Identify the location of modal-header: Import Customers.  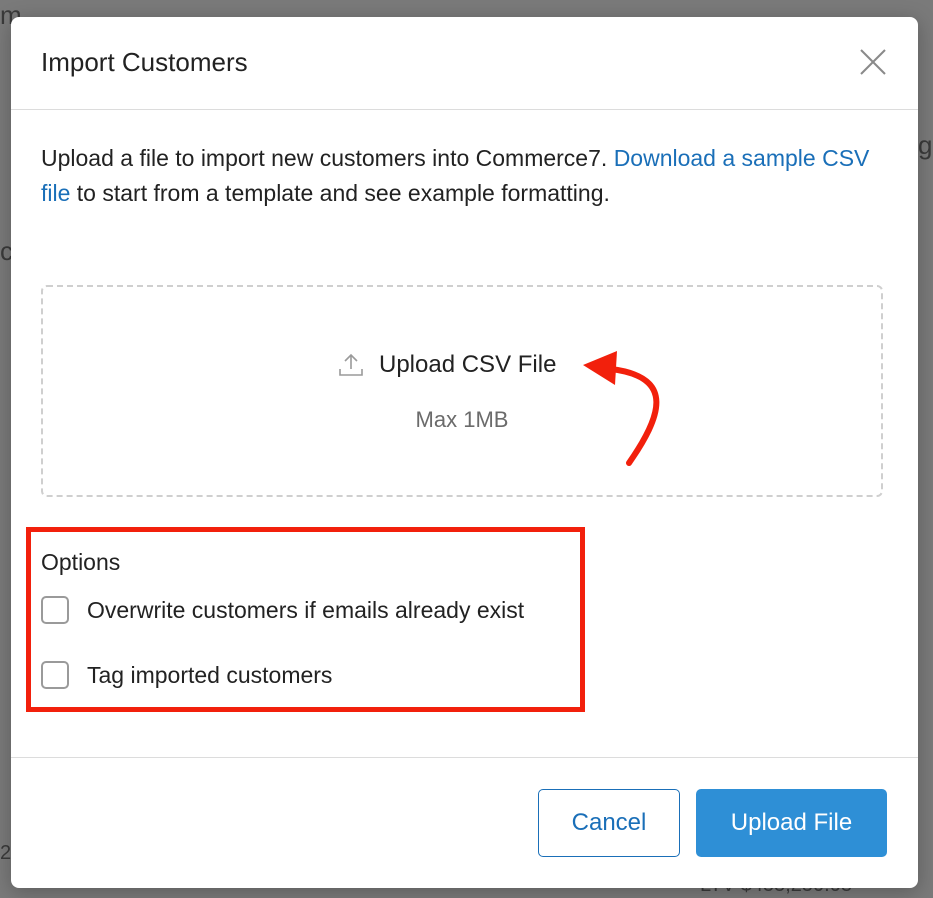
(464, 63).